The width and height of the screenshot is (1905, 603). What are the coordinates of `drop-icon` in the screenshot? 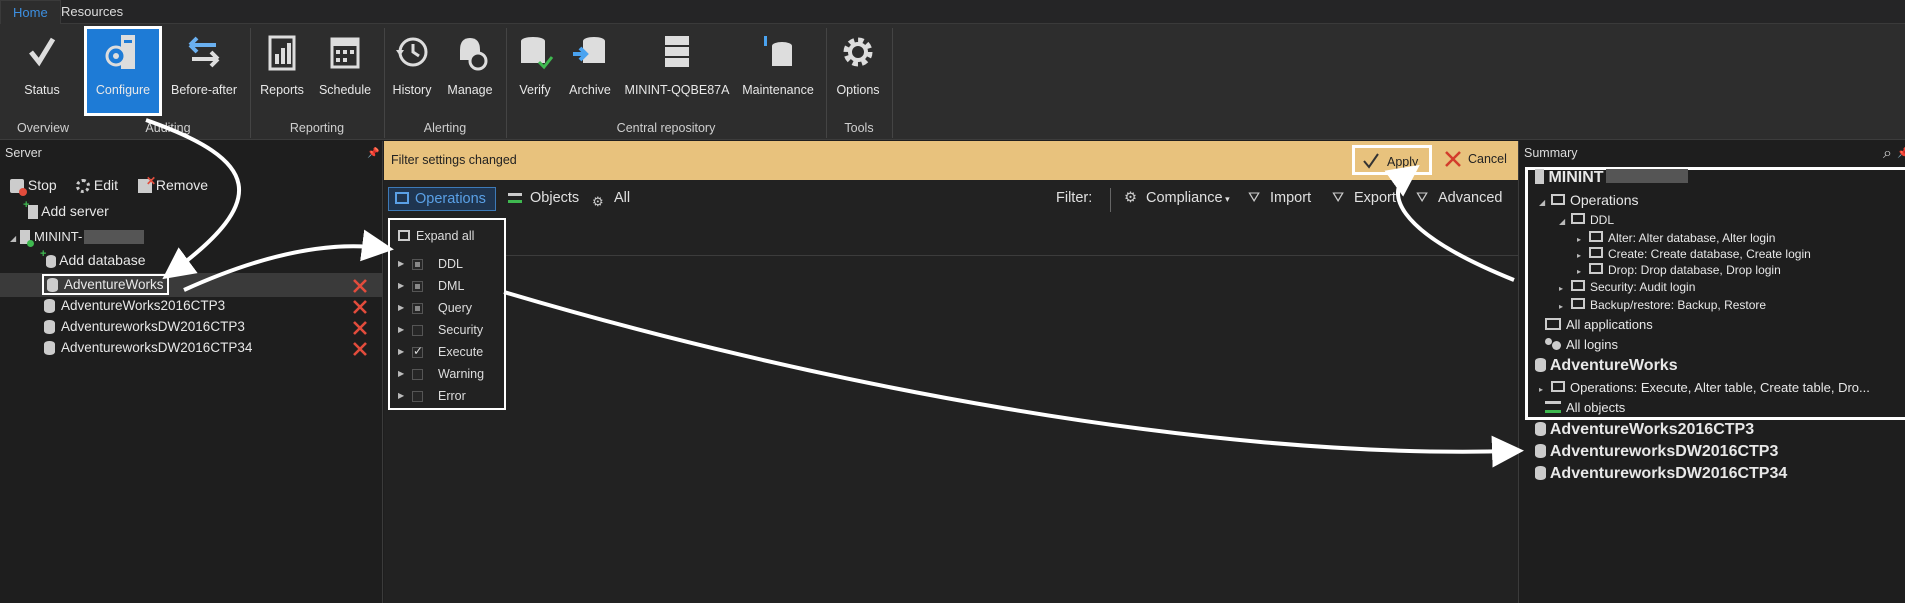 It's located at (1596, 268).